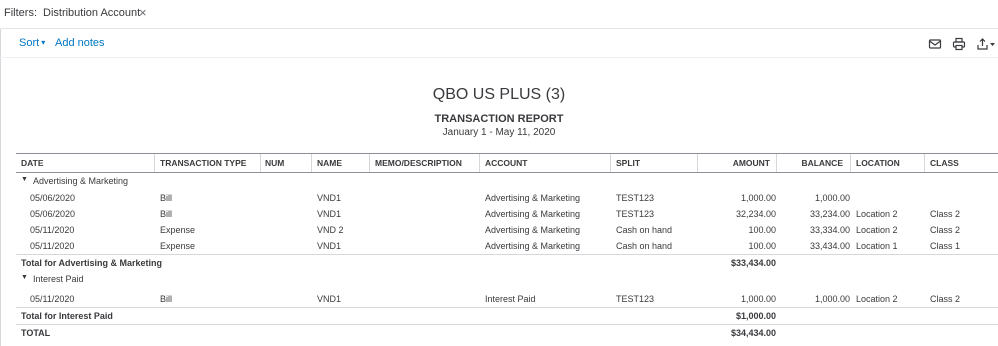  What do you see at coordinates (32, 163) in the screenshot?
I see `col-header-date: DATE` at bounding box center [32, 163].